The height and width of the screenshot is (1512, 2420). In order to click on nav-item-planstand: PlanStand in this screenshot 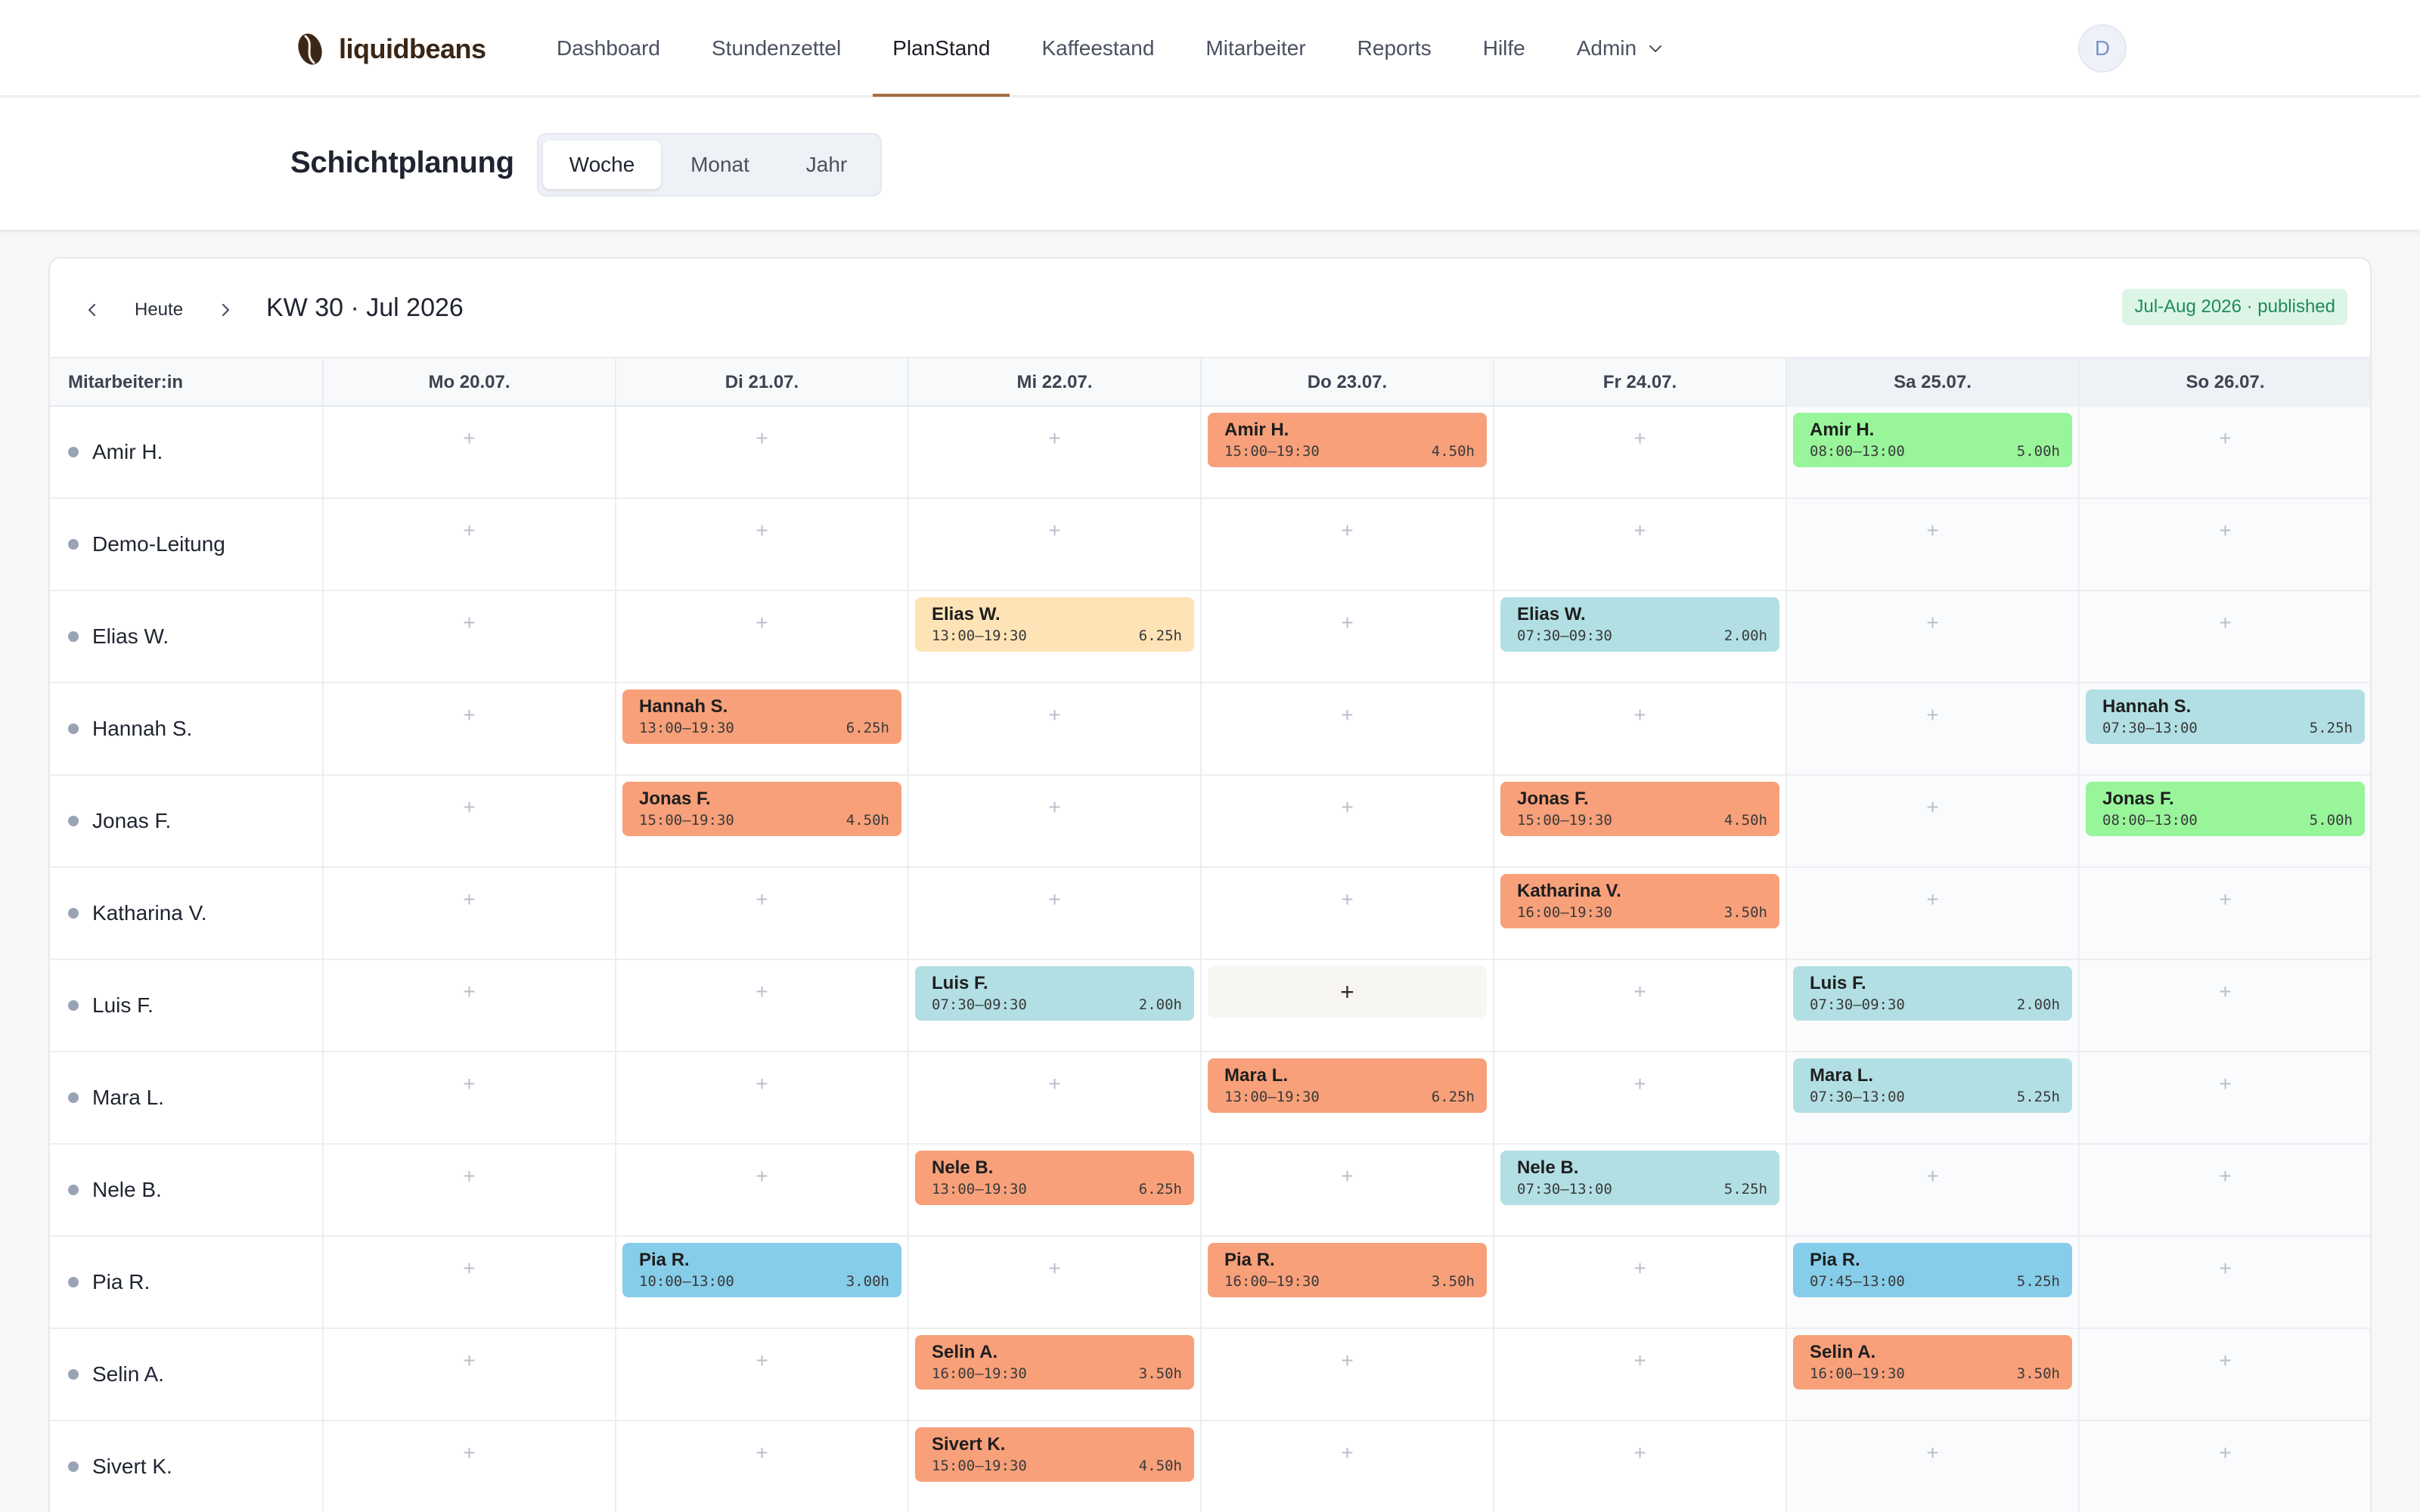, I will do `click(942, 48)`.